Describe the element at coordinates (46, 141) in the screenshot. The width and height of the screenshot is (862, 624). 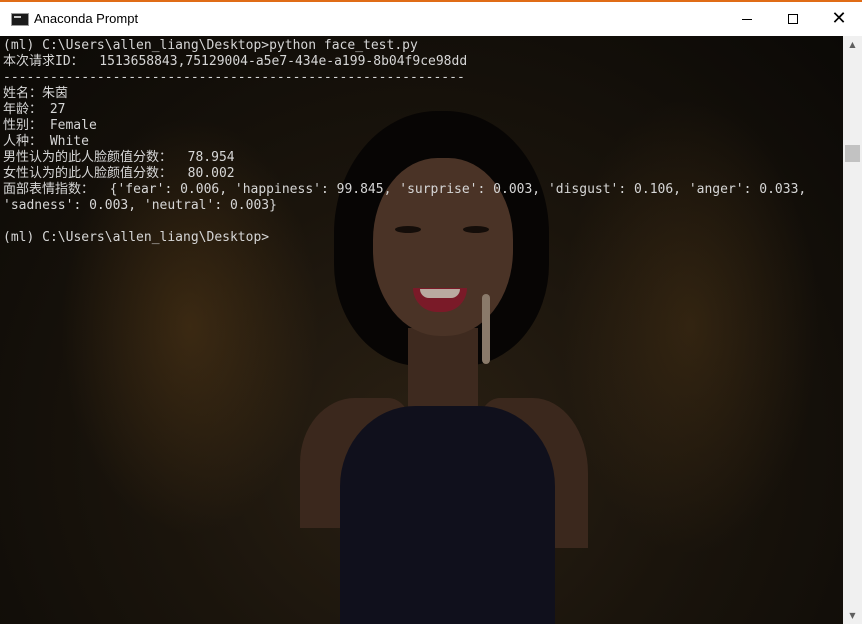
I see `console-line: 人种： White` at that location.